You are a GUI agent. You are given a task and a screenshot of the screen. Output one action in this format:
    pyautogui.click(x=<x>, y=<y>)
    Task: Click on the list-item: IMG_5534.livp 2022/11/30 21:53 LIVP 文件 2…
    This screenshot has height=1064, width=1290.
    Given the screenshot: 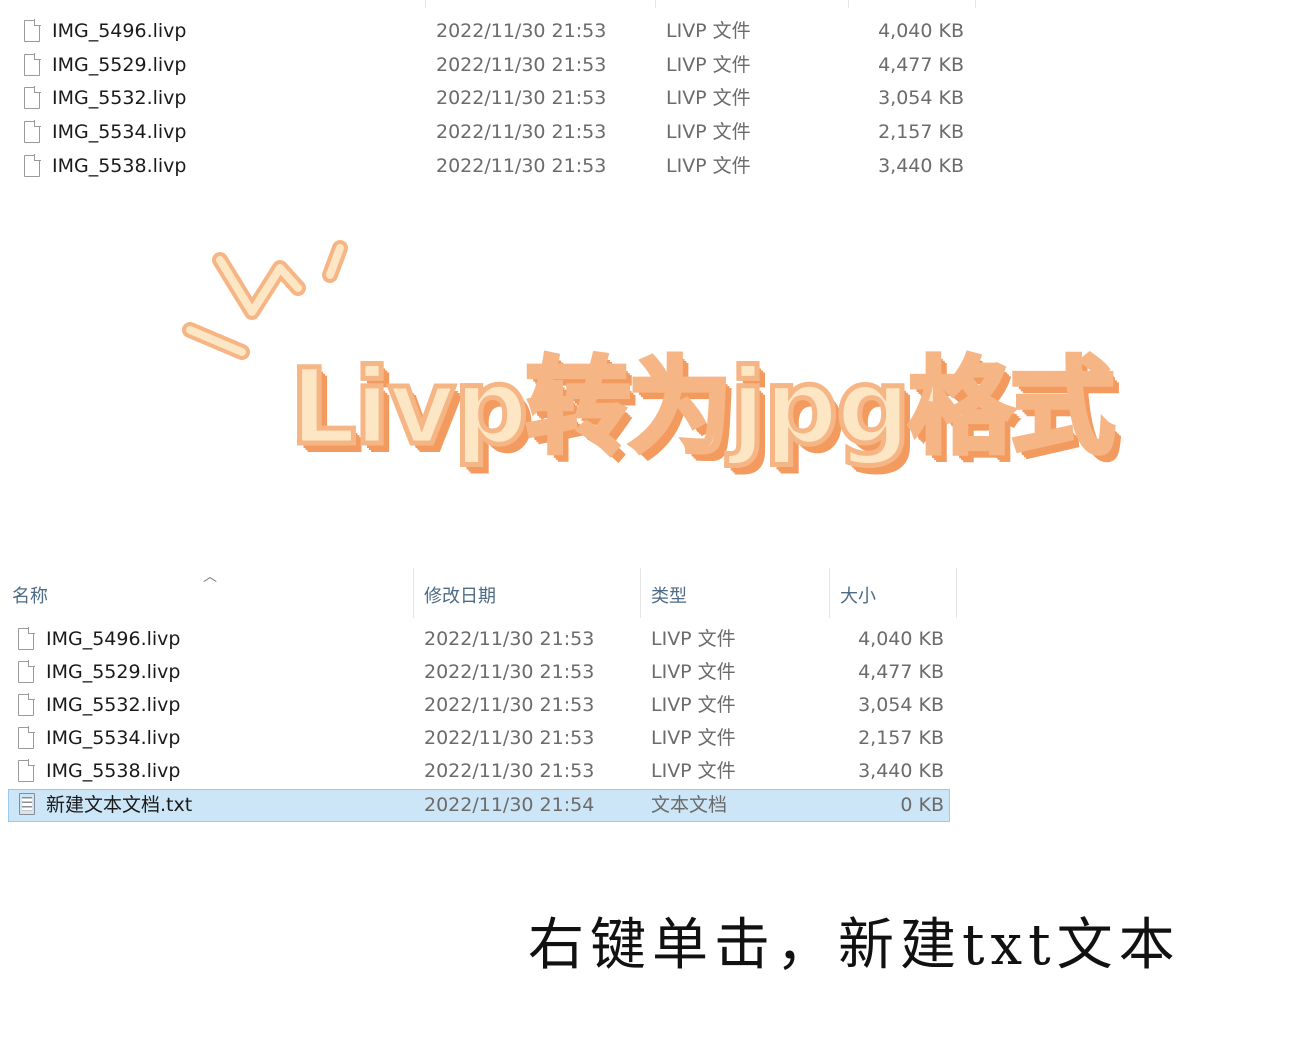 What is the action you would take?
    pyautogui.click(x=500, y=132)
    